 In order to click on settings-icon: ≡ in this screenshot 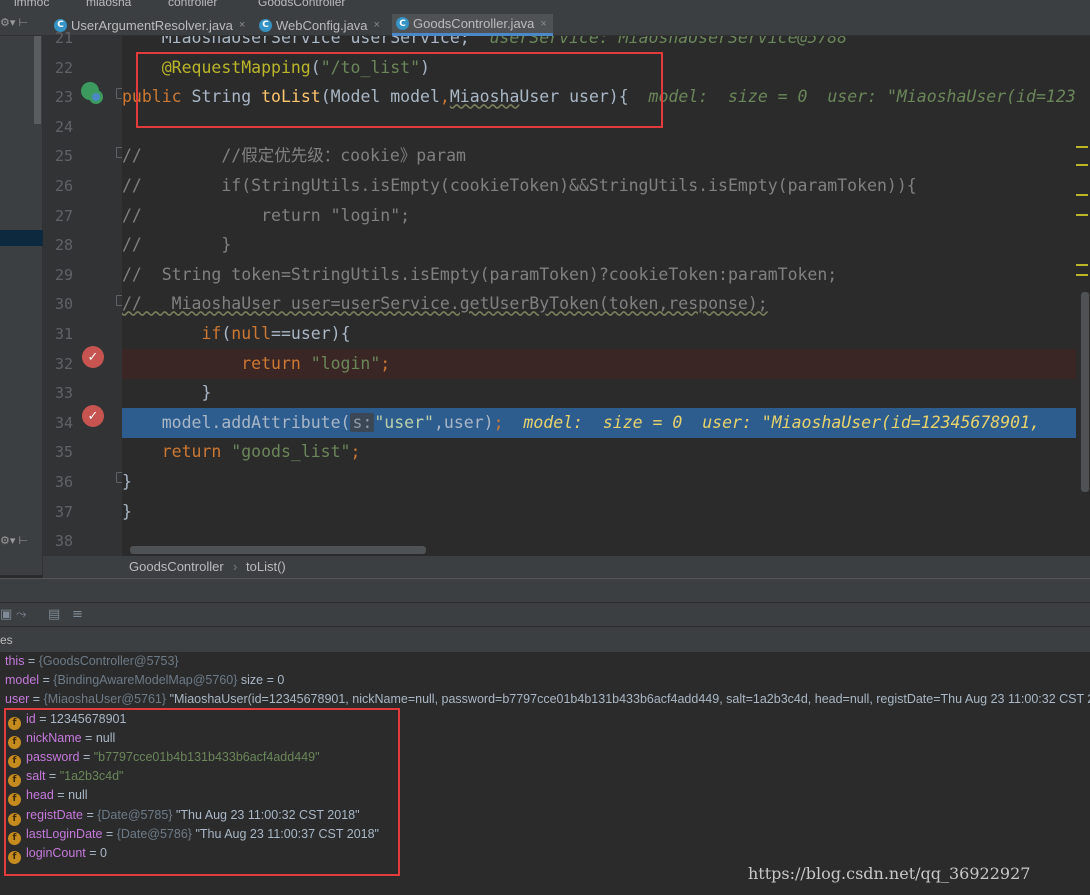, I will do `click(77, 614)`.